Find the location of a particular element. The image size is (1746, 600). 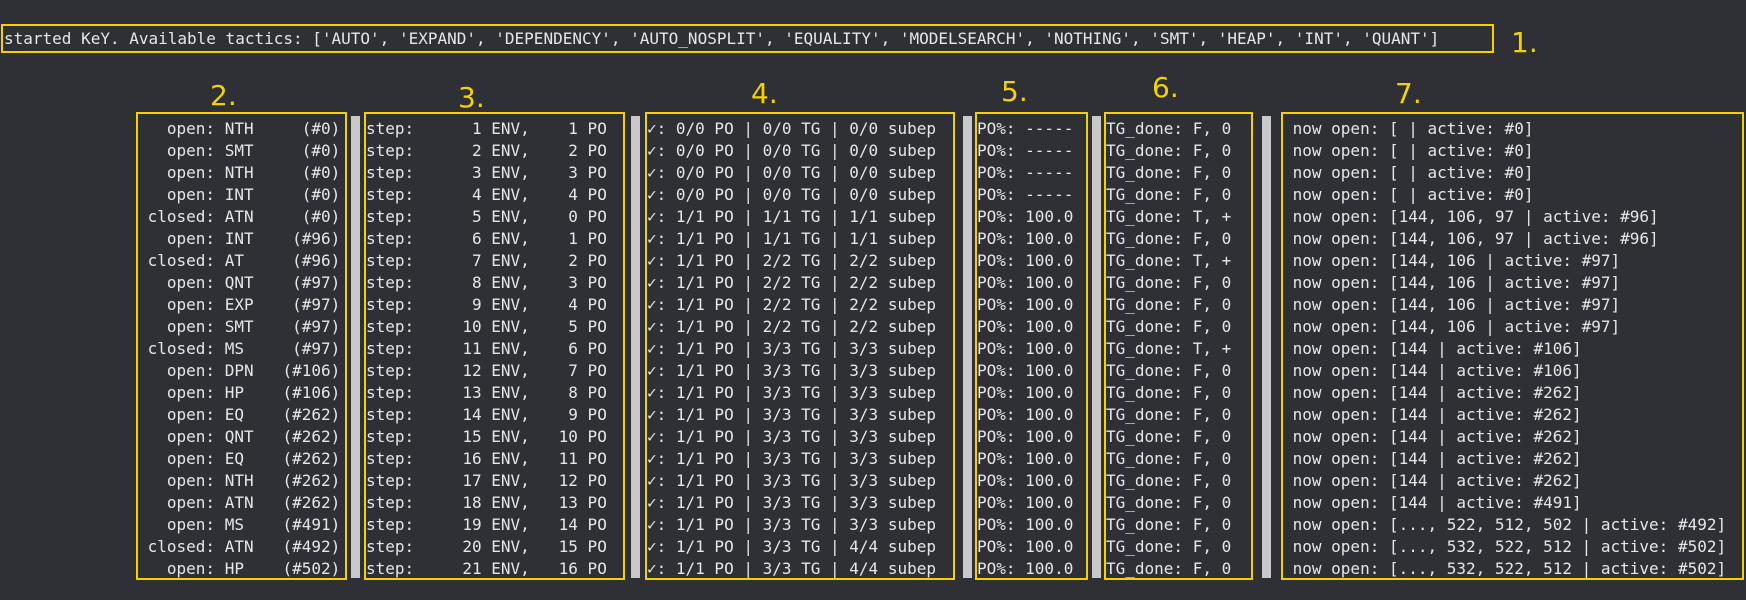

log-row: now open: [144 | active: #491] is located at coordinates (1432, 502).